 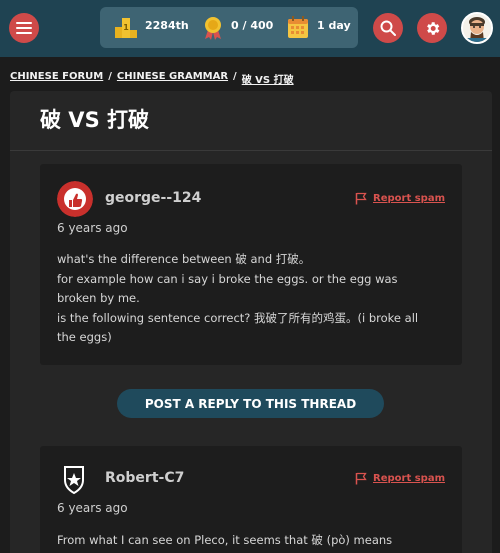 I want to click on thread-title: 破 VS 打破, so click(x=94, y=120).